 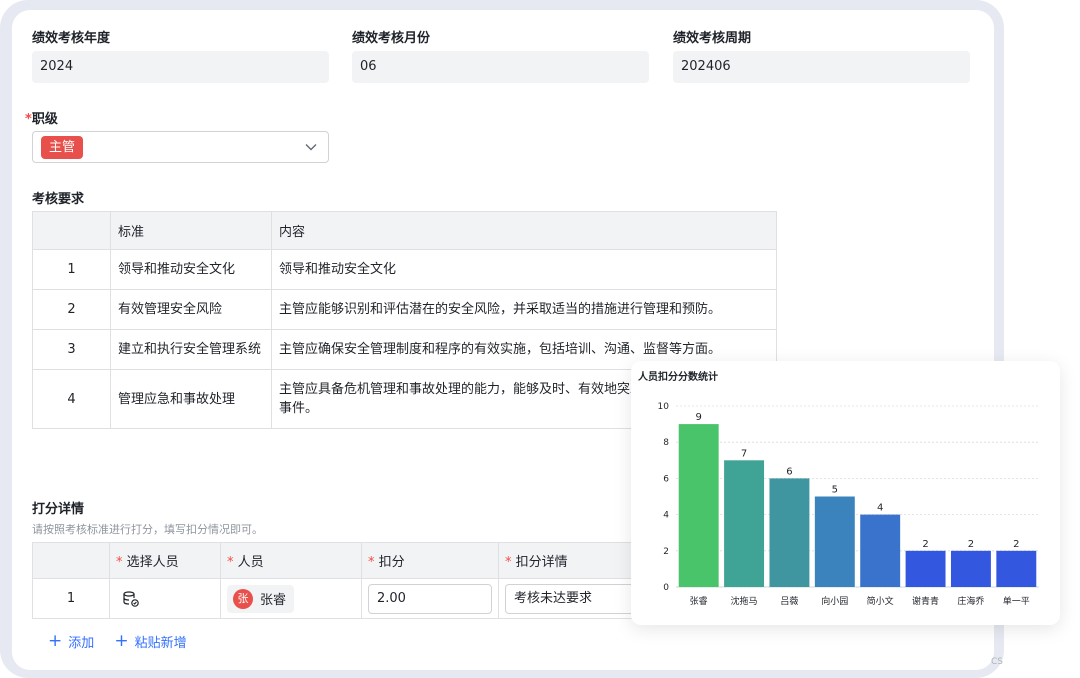 I want to click on person-cell: 张 张睿, so click(x=291, y=598).